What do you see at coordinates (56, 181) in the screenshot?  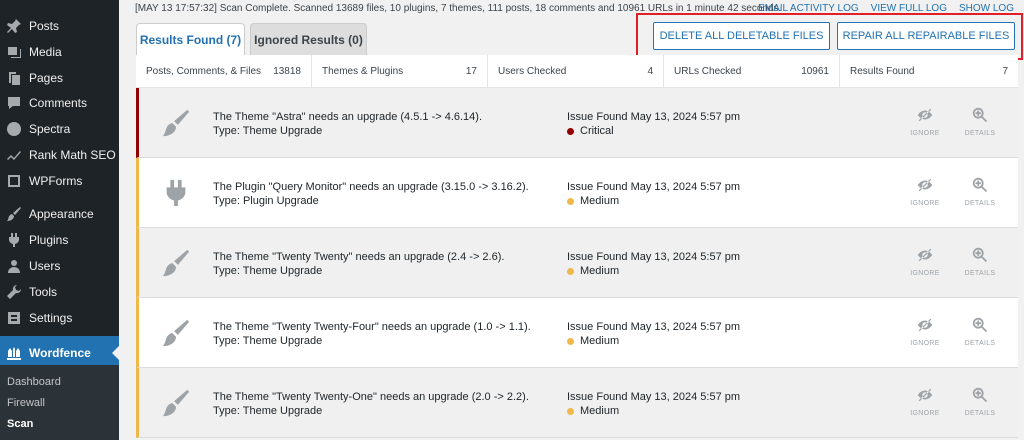 I see `sidebar-item-label: WPForms` at bounding box center [56, 181].